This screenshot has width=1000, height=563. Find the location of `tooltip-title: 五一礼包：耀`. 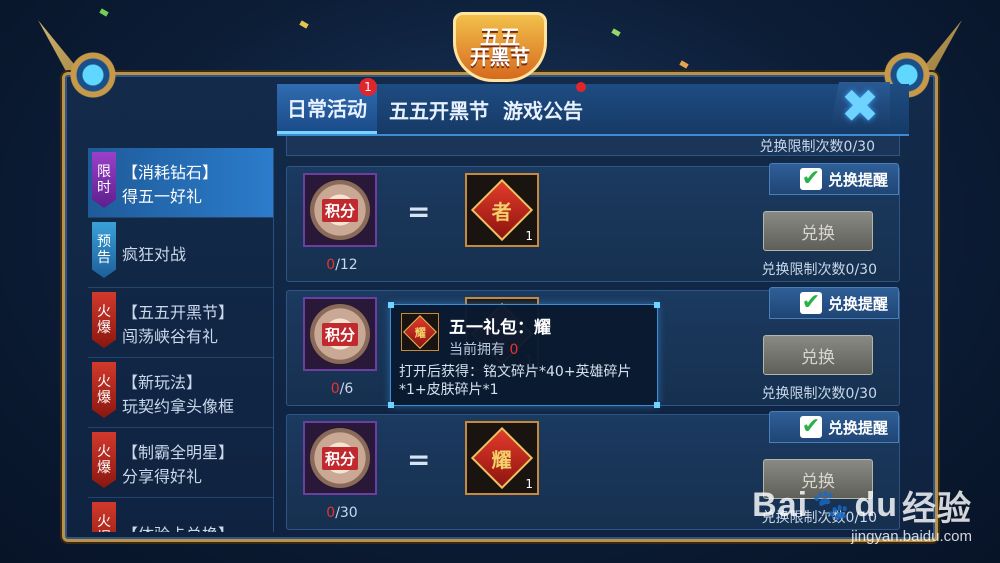

tooltip-title: 五一礼包：耀 is located at coordinates (500, 328).